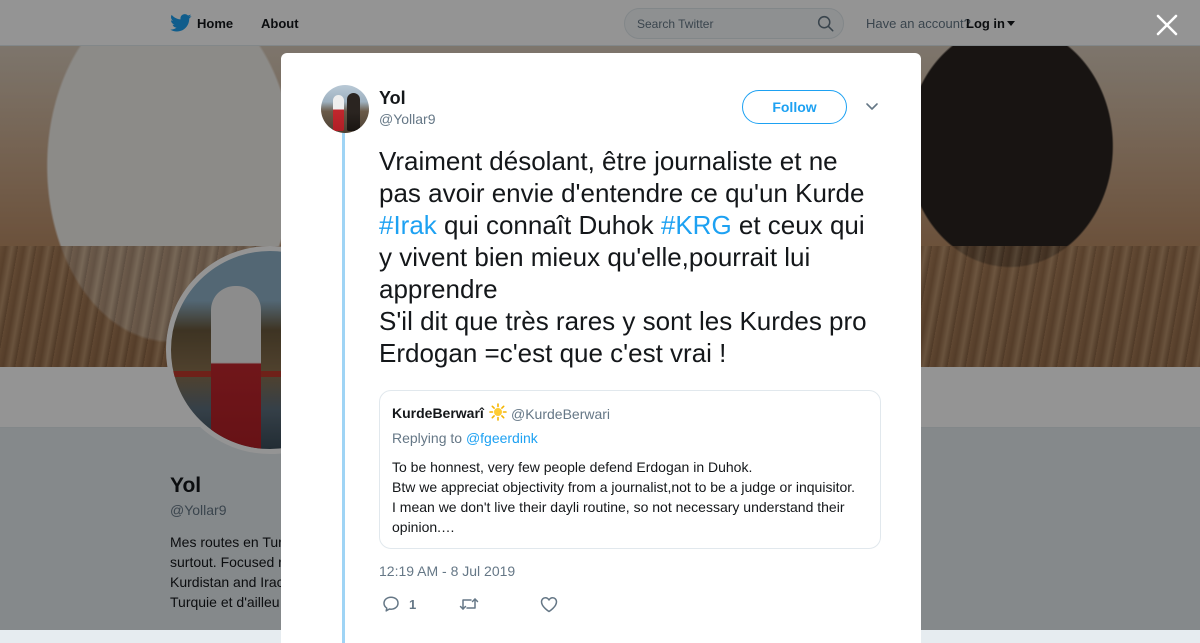  Describe the element at coordinates (407, 119) in the screenshot. I see `author-handle: @Yollar9` at that location.